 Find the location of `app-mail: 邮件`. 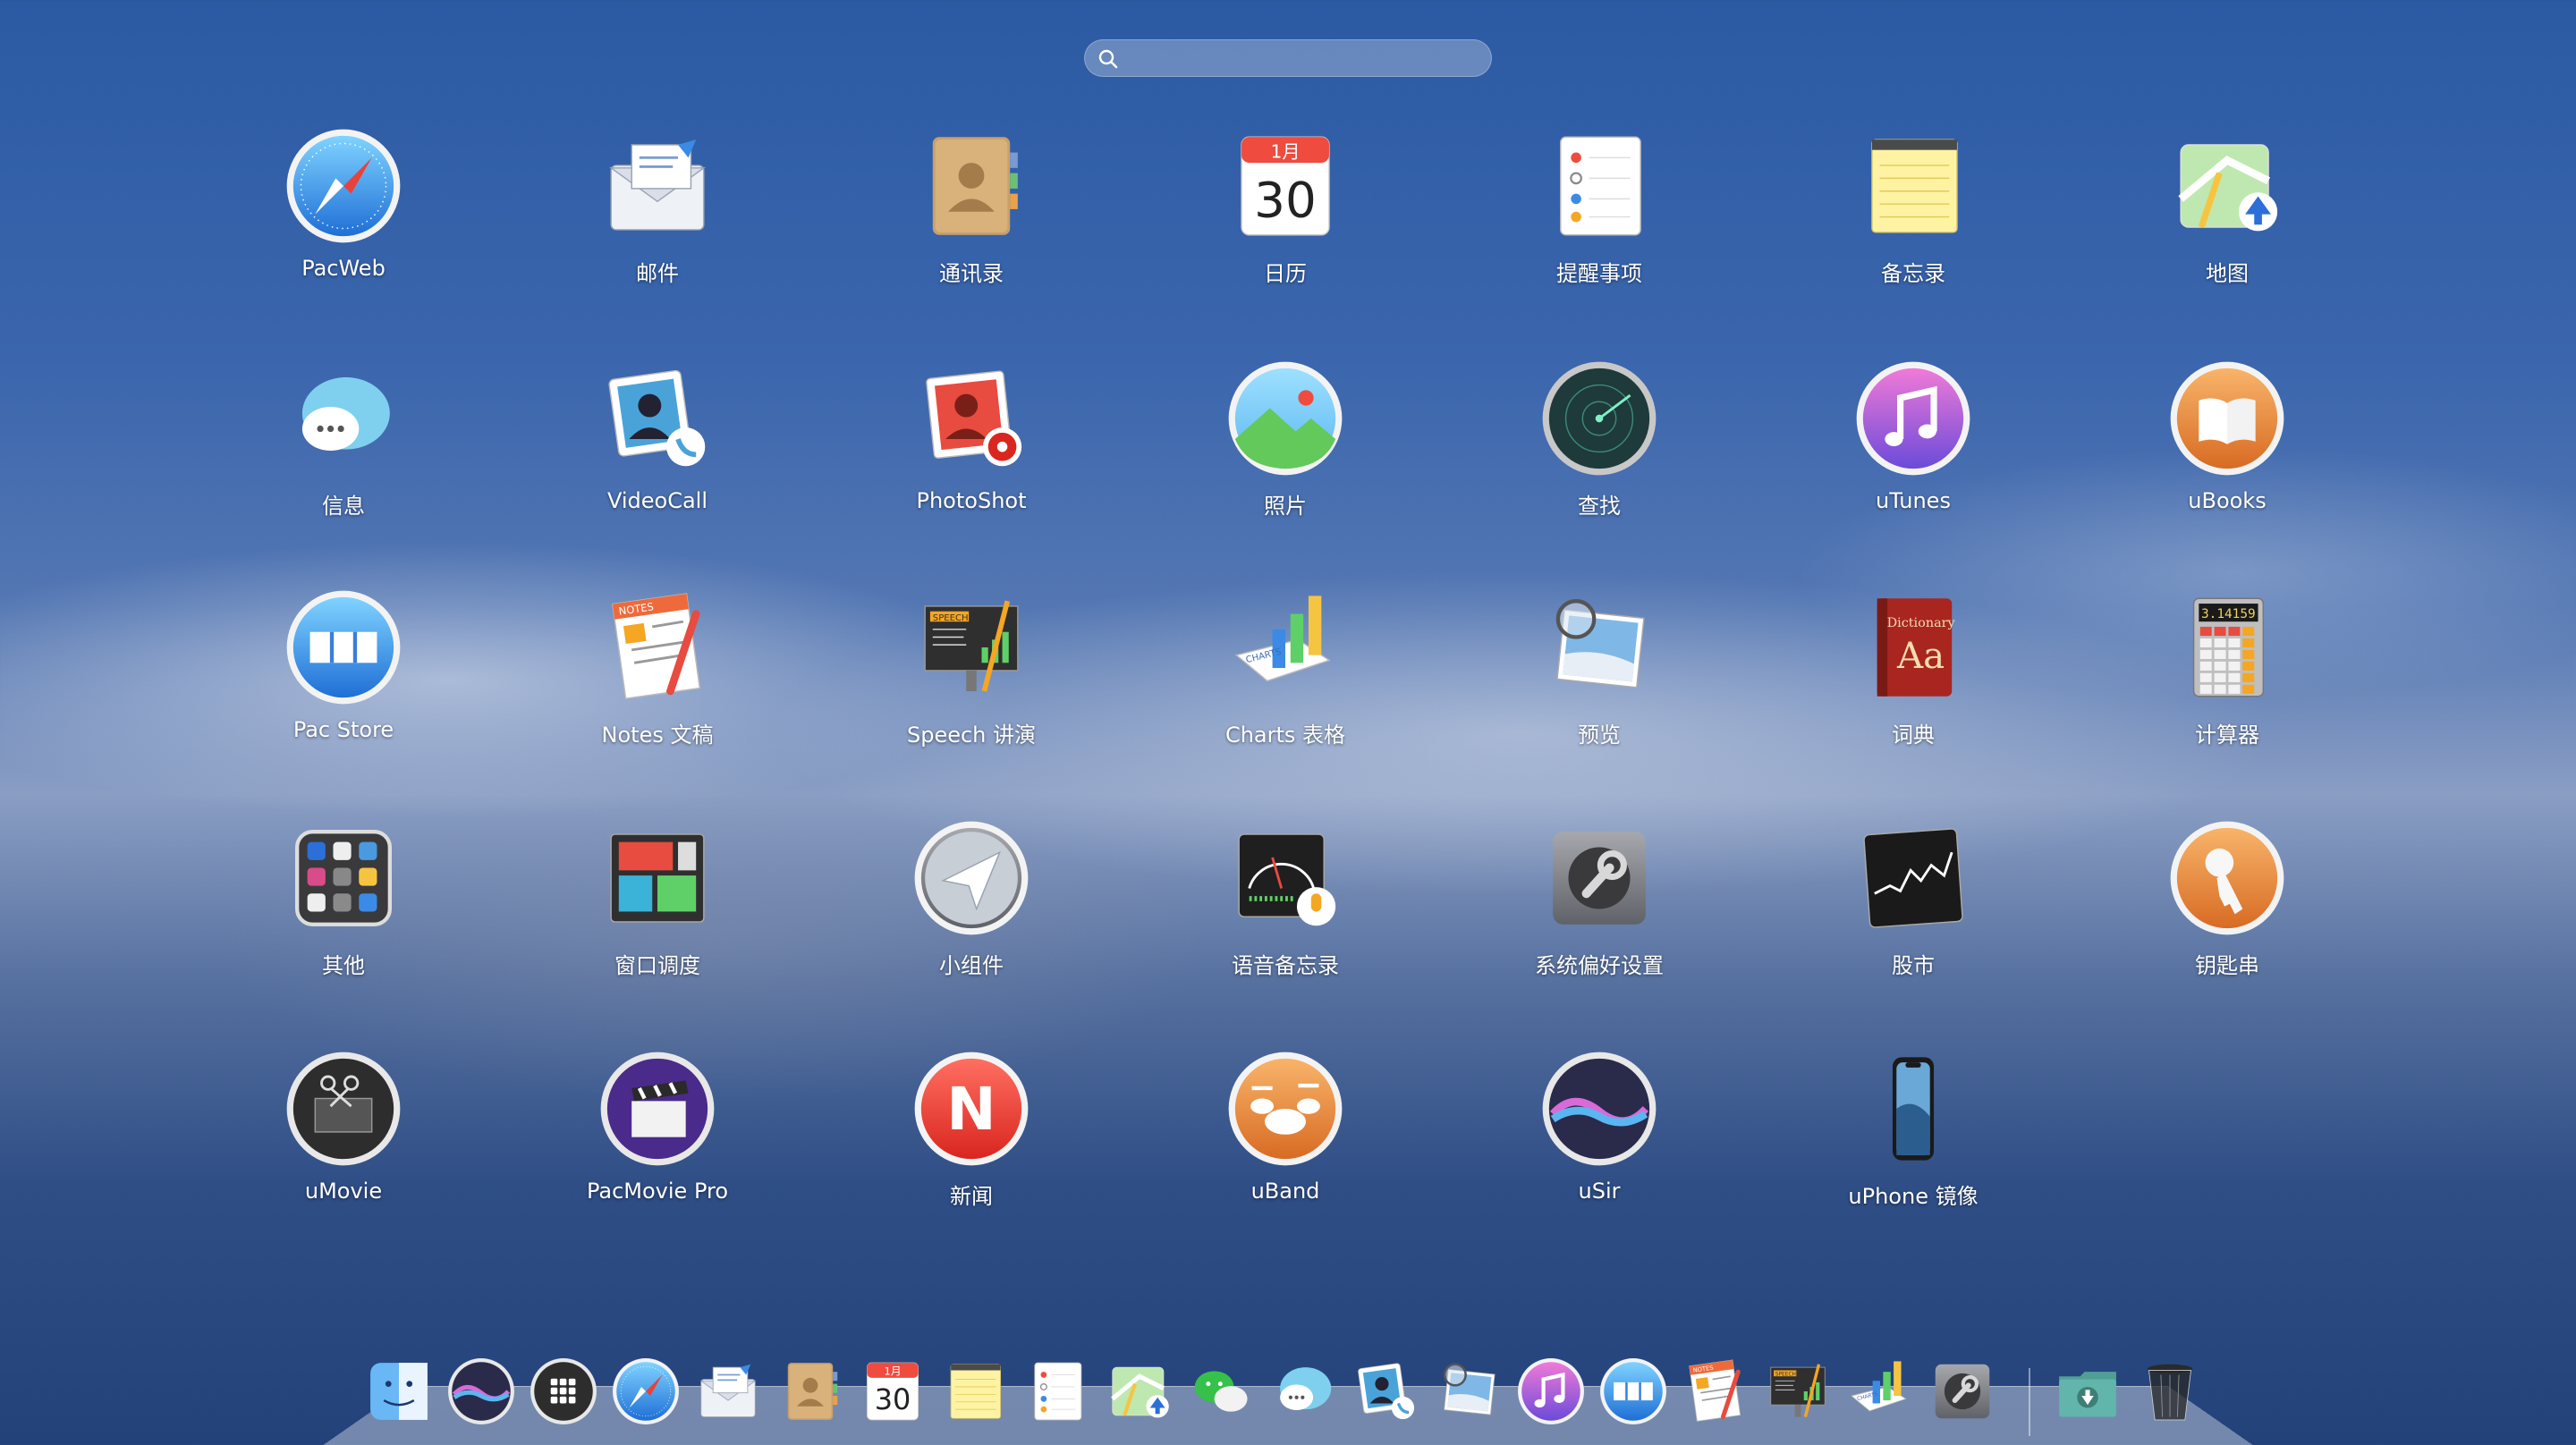

app-mail: 邮件 is located at coordinates (657, 220).